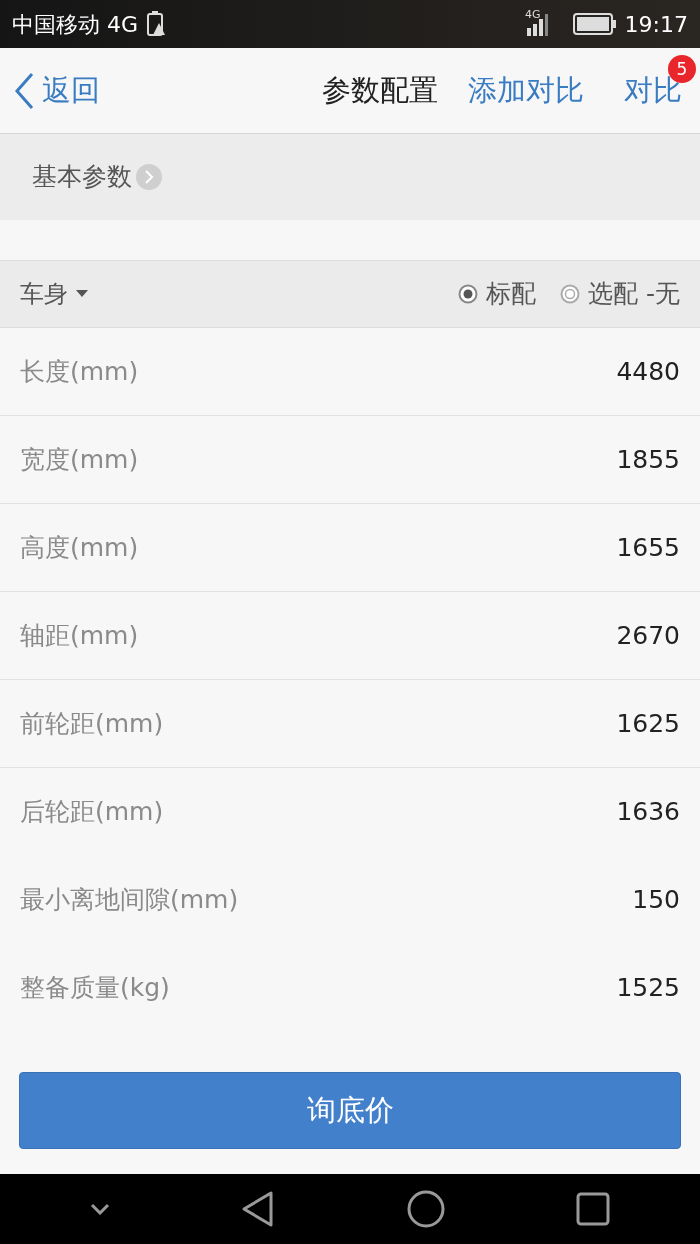 Image resolution: width=700 pixels, height=1244 pixels. I want to click on spec-label: 宽度(mm), so click(79, 459).